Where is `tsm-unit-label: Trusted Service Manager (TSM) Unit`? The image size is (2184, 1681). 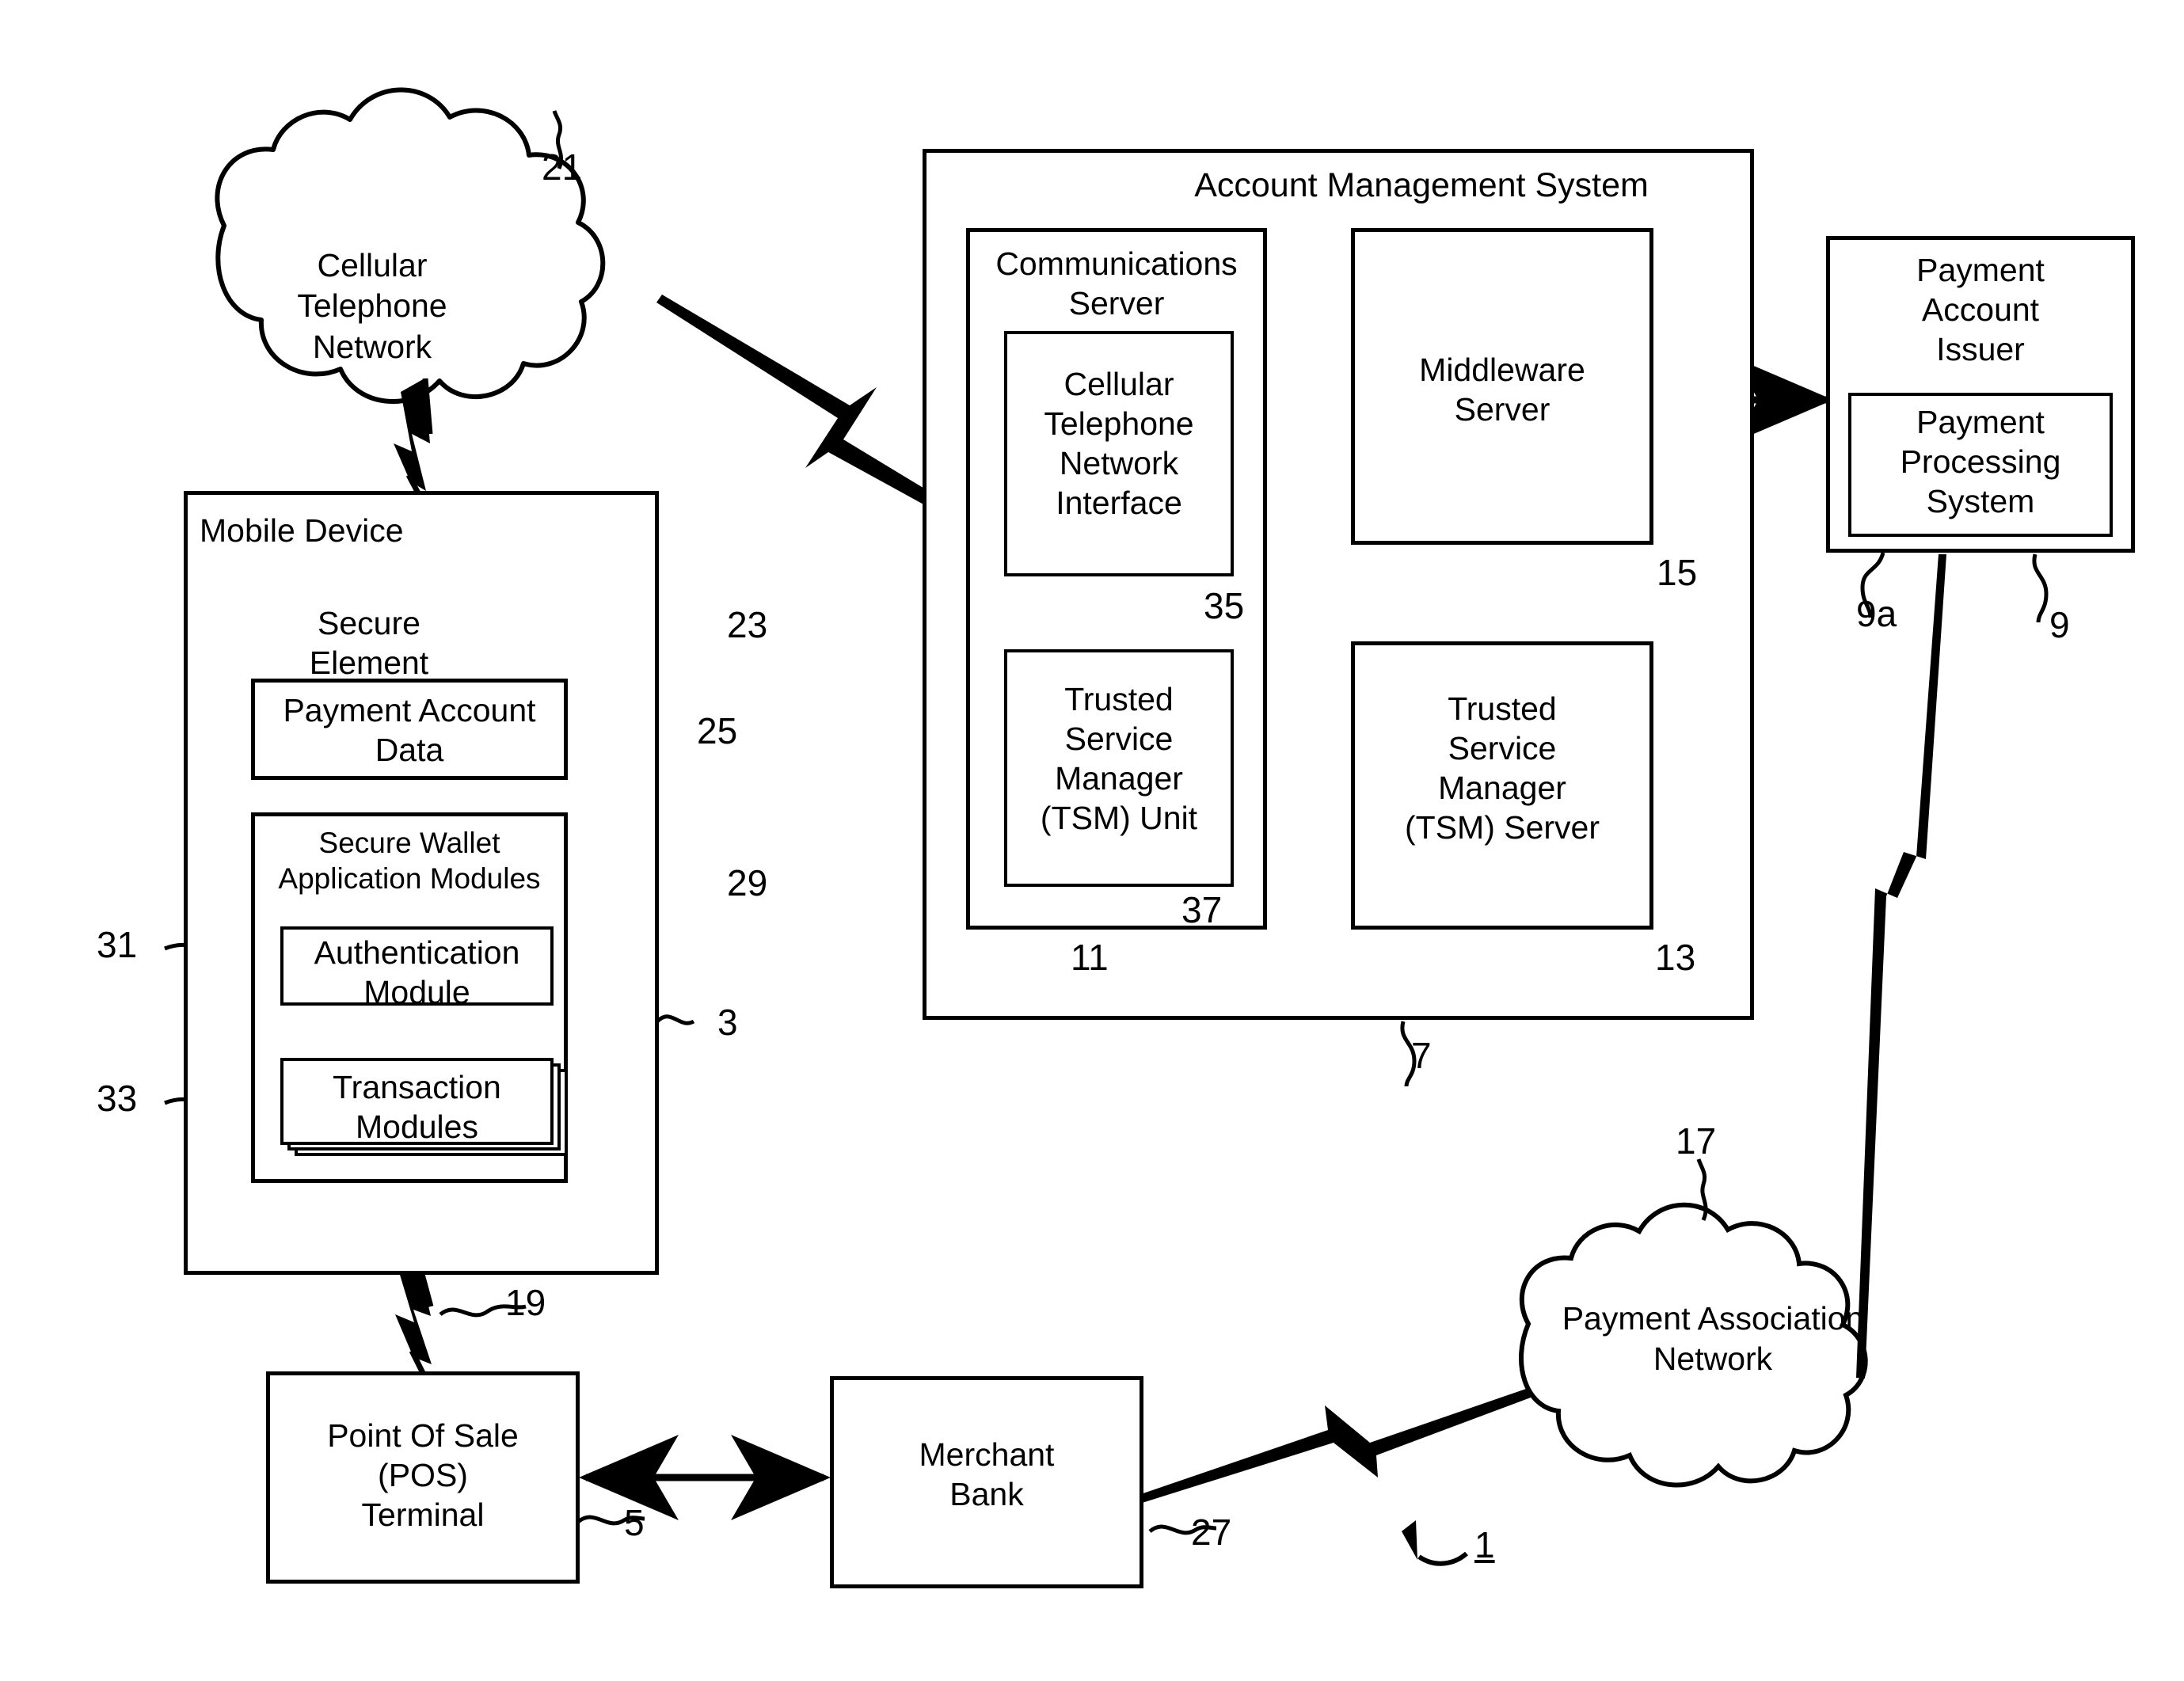 tsm-unit-label: Trusted Service Manager (TSM) Unit is located at coordinates (1119, 759).